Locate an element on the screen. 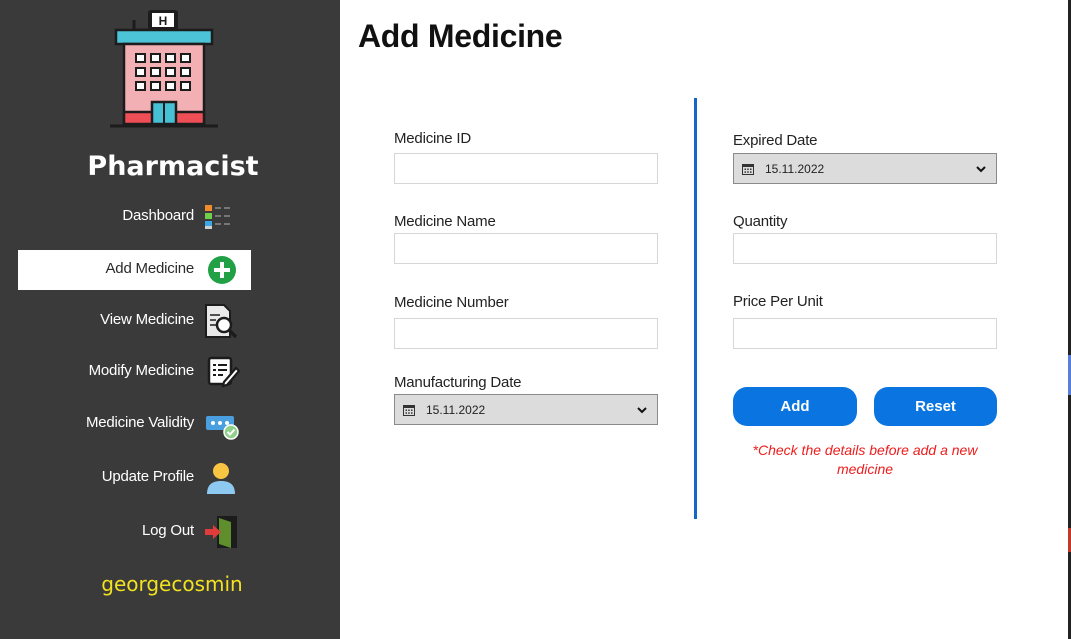 The image size is (1071, 639). edit-list-icon is located at coordinates (224, 372).